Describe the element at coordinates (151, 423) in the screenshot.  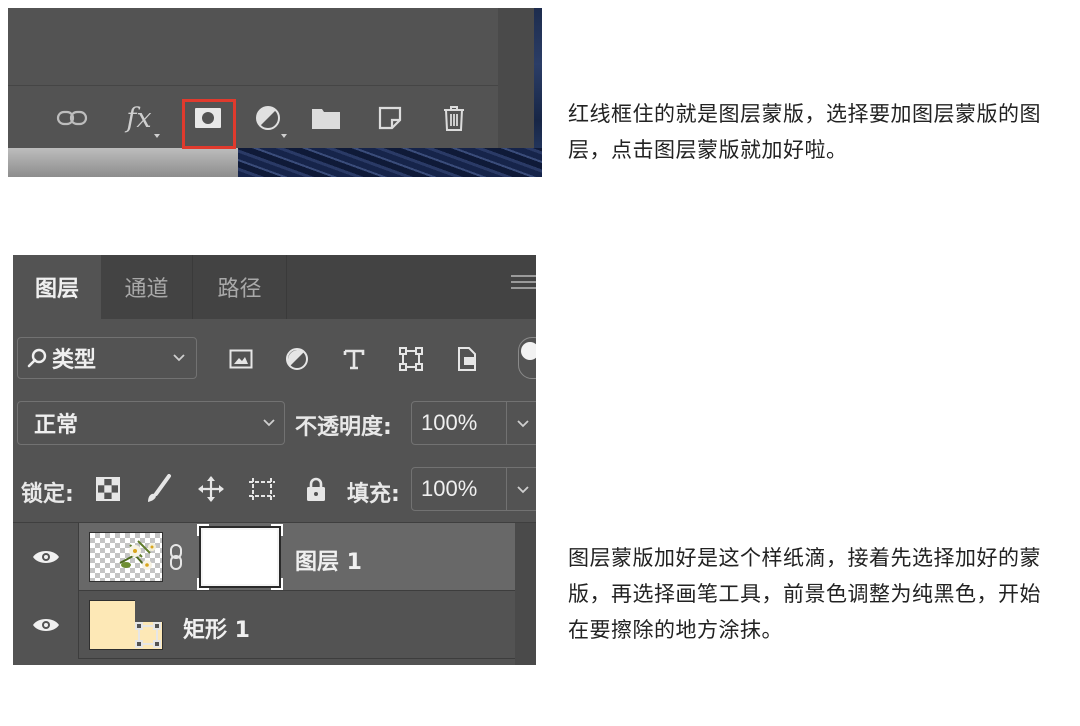
I see `blend-mode-select: 正常` at that location.